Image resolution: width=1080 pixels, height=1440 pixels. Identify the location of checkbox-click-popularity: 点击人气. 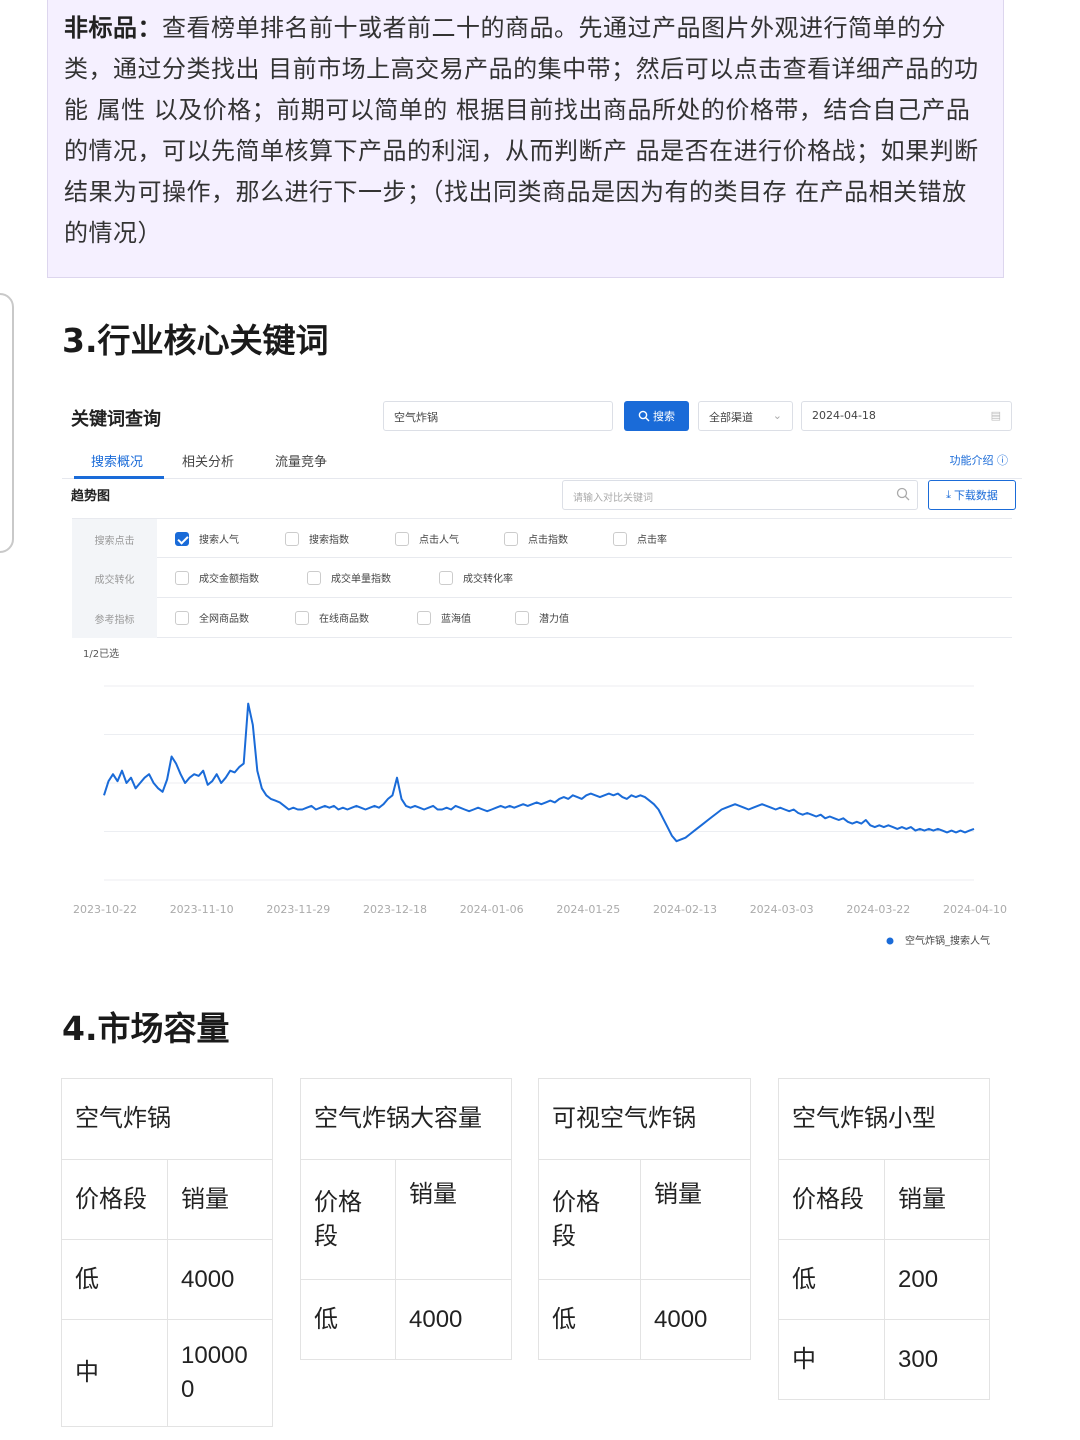
(427, 538).